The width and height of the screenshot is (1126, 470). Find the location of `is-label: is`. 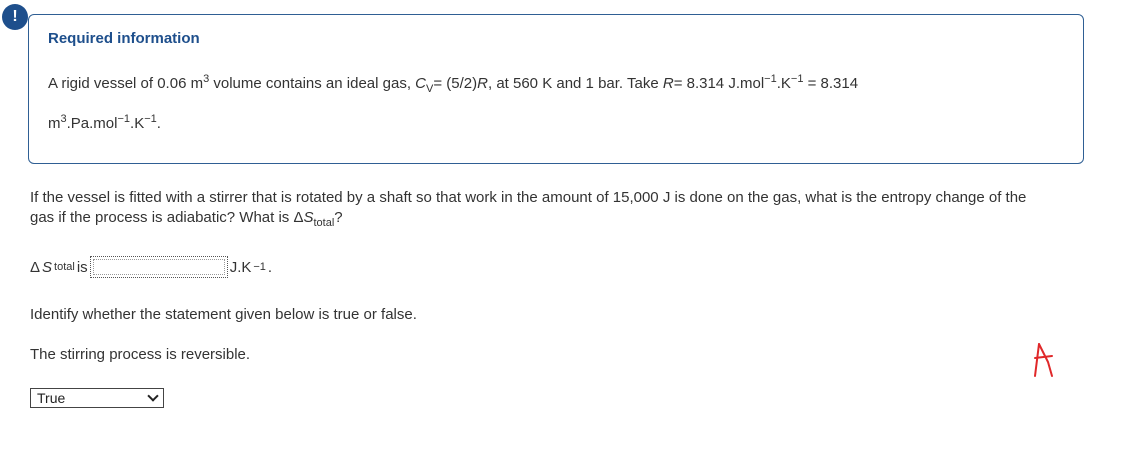

is-label: is is located at coordinates (82, 267).